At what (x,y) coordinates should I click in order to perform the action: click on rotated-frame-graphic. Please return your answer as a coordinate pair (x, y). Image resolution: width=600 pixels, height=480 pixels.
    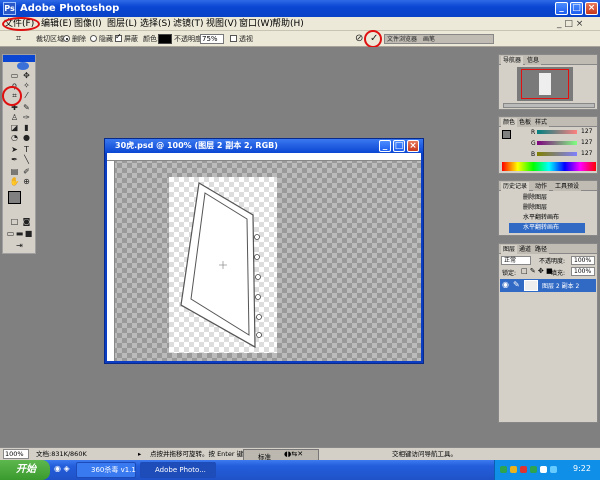
    Looking at the image, I should click on (223, 265).